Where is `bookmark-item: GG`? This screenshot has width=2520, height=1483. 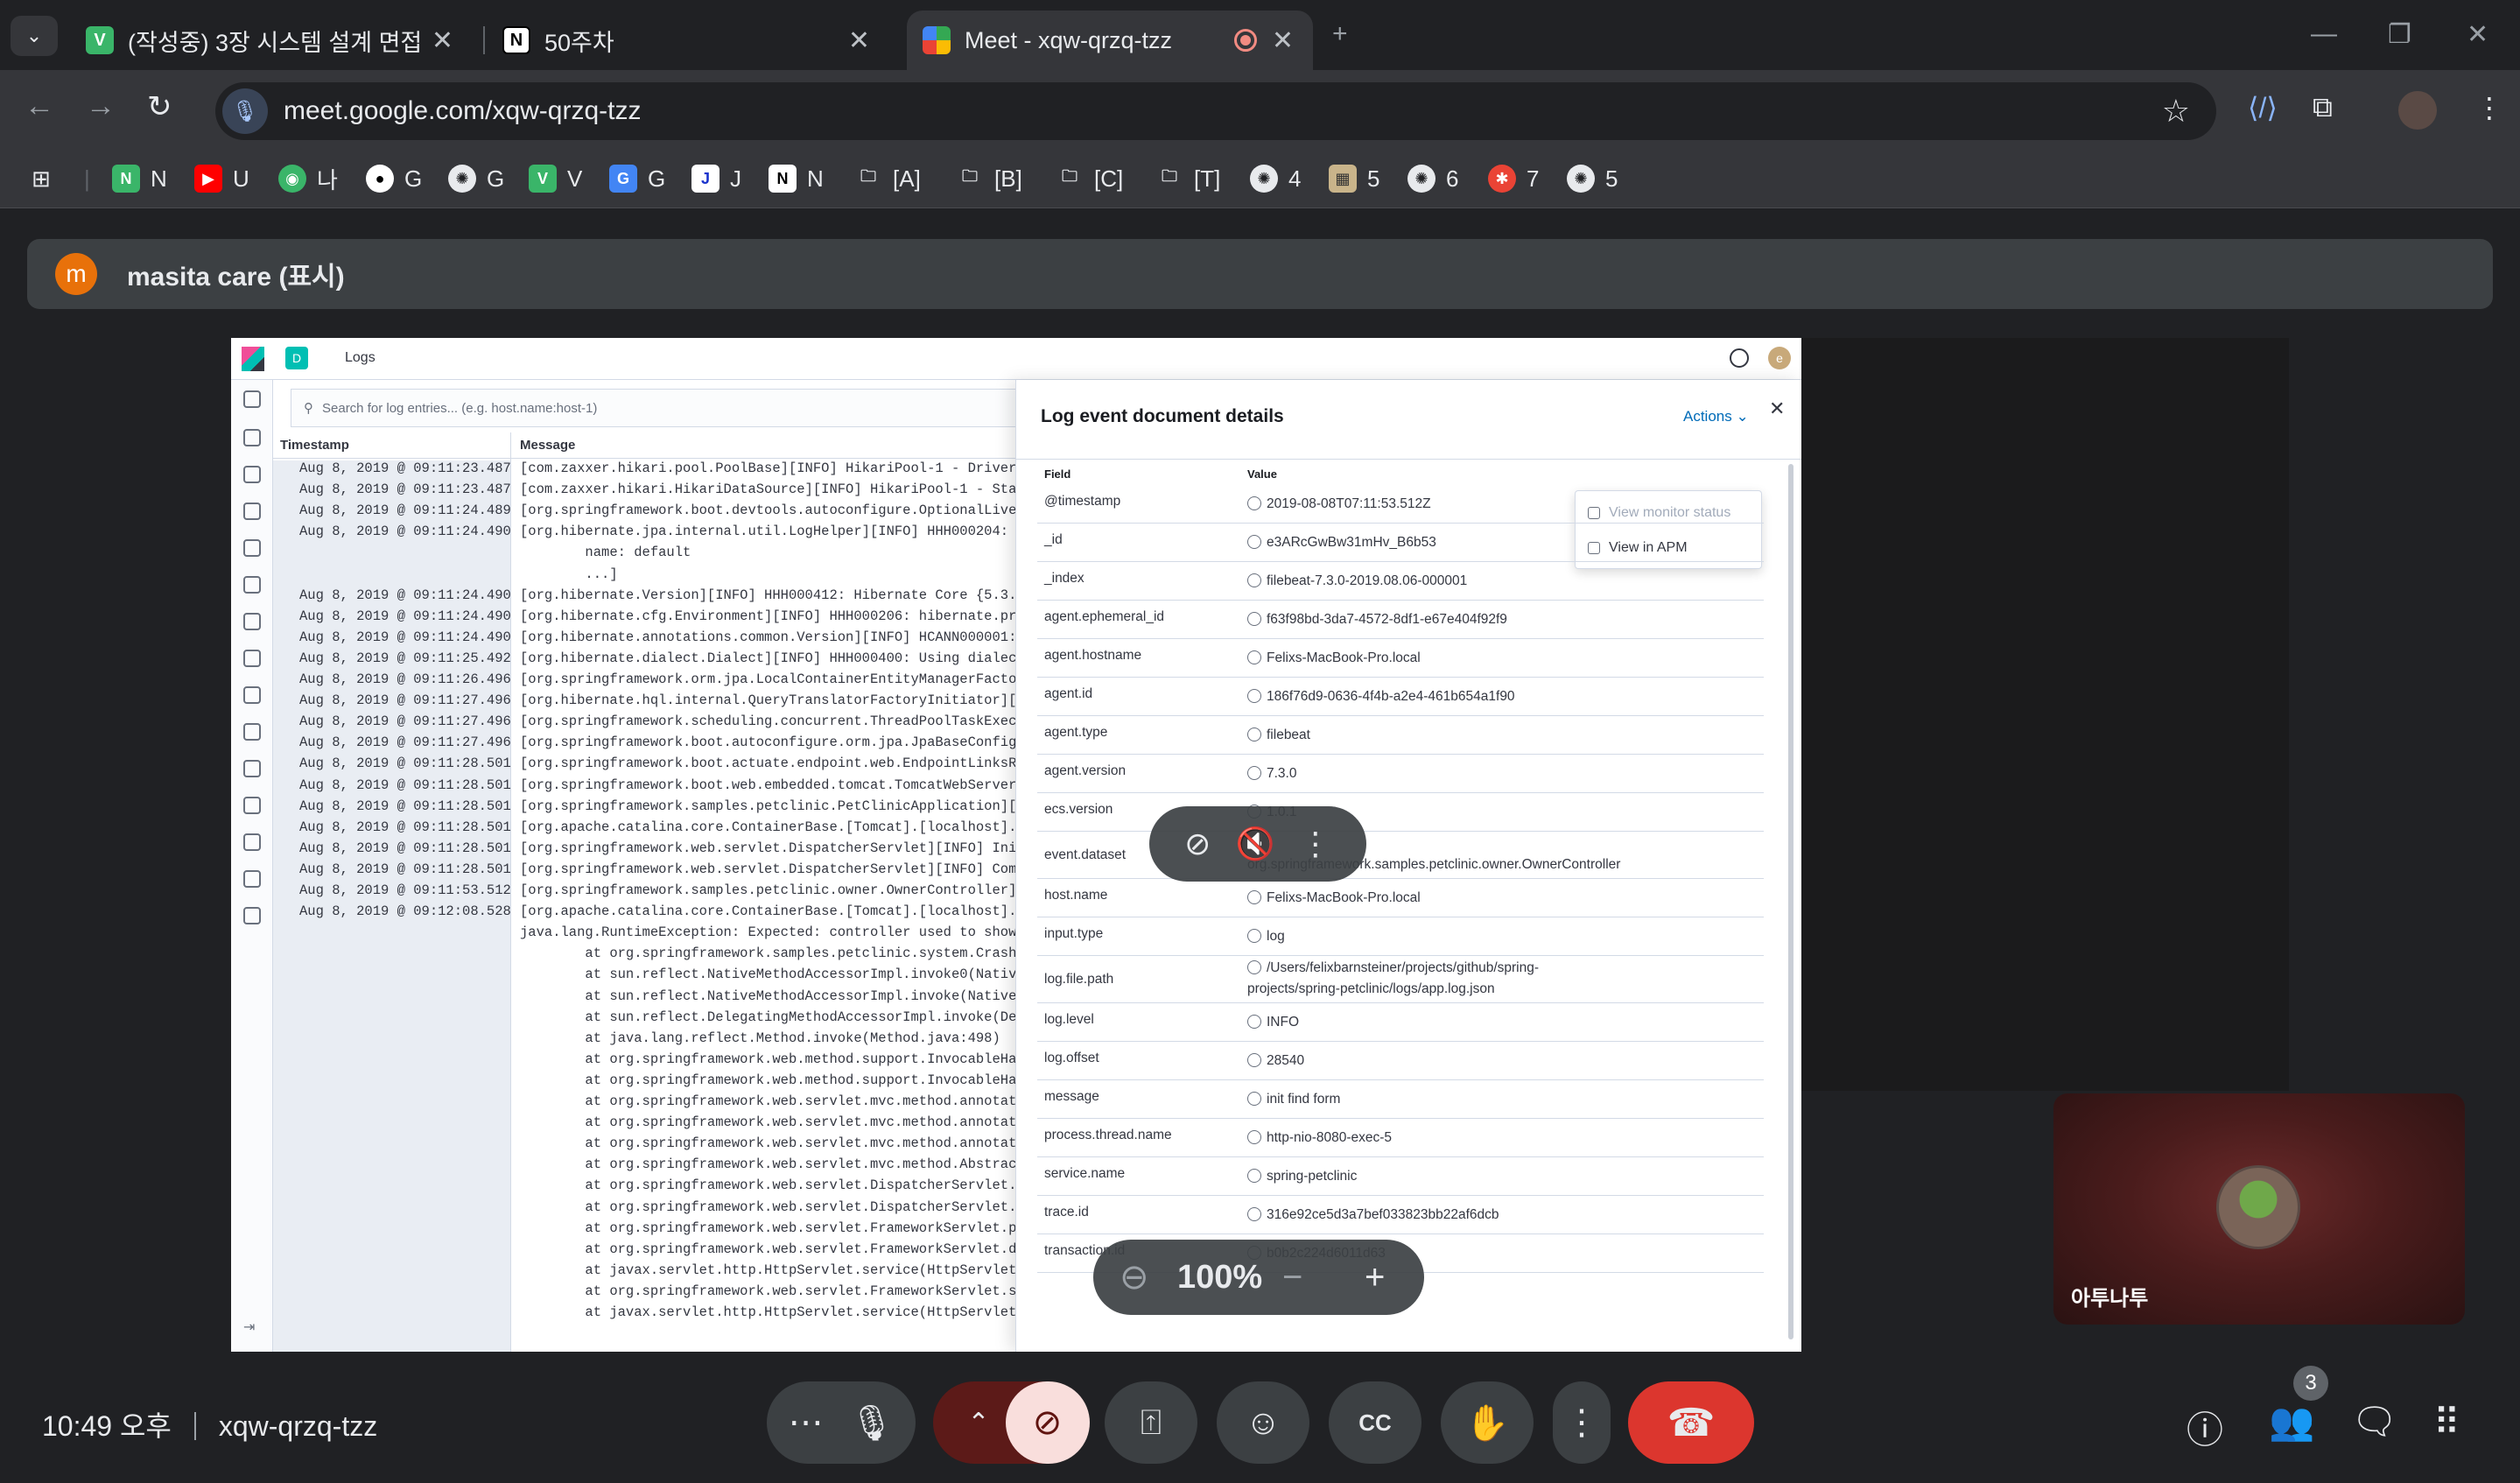 bookmark-item: GG is located at coordinates (637, 178).